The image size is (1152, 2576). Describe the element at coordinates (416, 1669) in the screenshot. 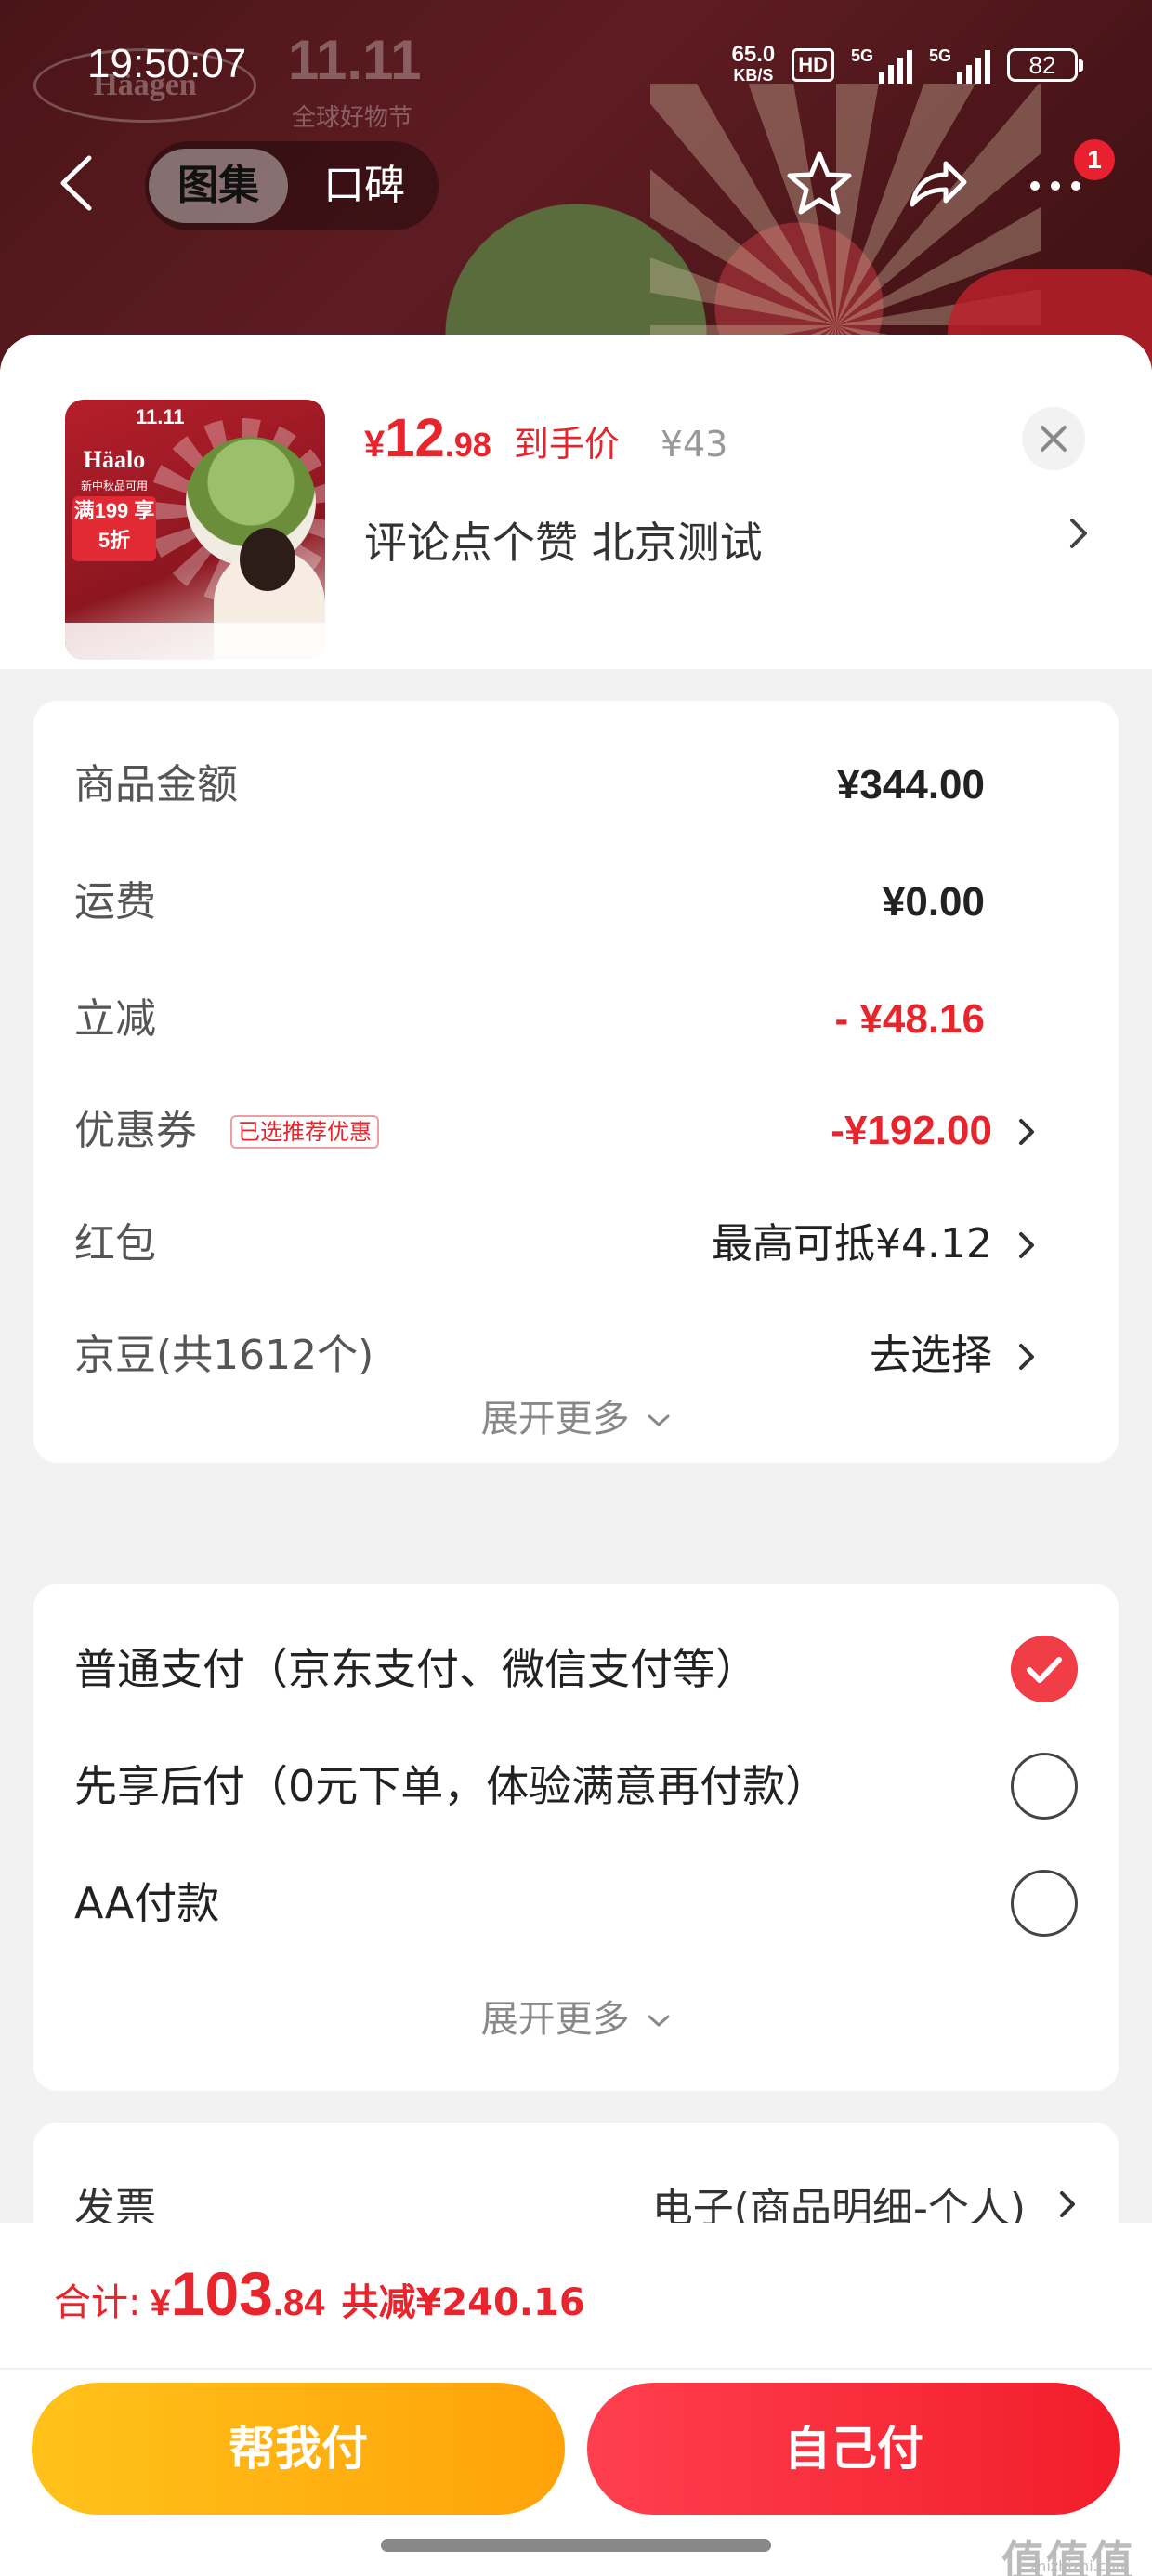

I see `payment-option-label: 普通支付（京东支付、微信支付等）` at that location.